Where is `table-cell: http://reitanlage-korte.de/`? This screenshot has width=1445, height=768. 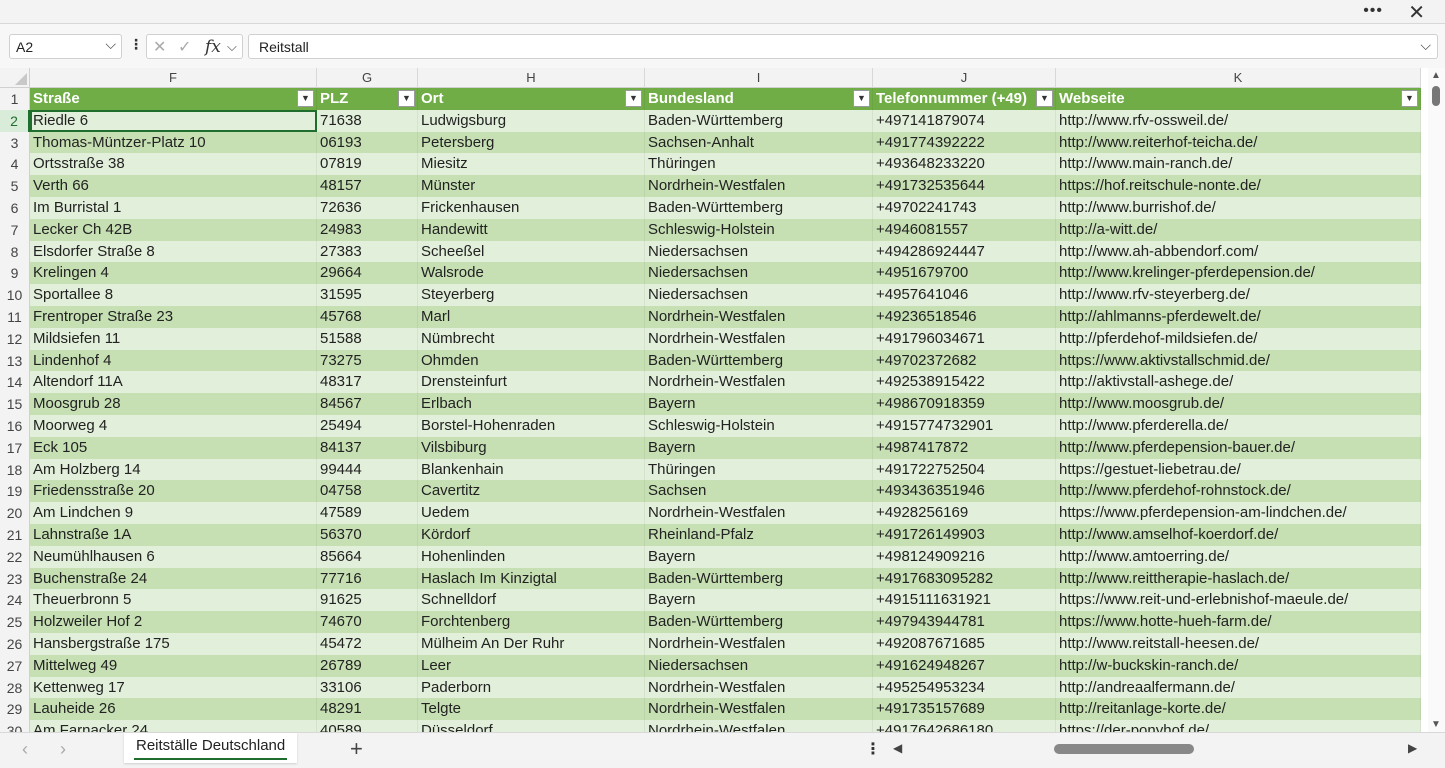 table-cell: http://reitanlage-korte.de/ is located at coordinates (1238, 709).